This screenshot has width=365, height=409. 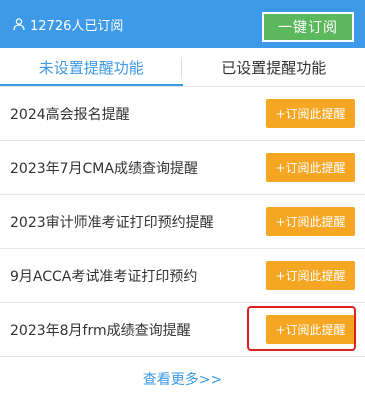 I want to click on list-item: 9月ACCA考试准考证打印预约 +订阅此提醒, so click(x=182, y=276).